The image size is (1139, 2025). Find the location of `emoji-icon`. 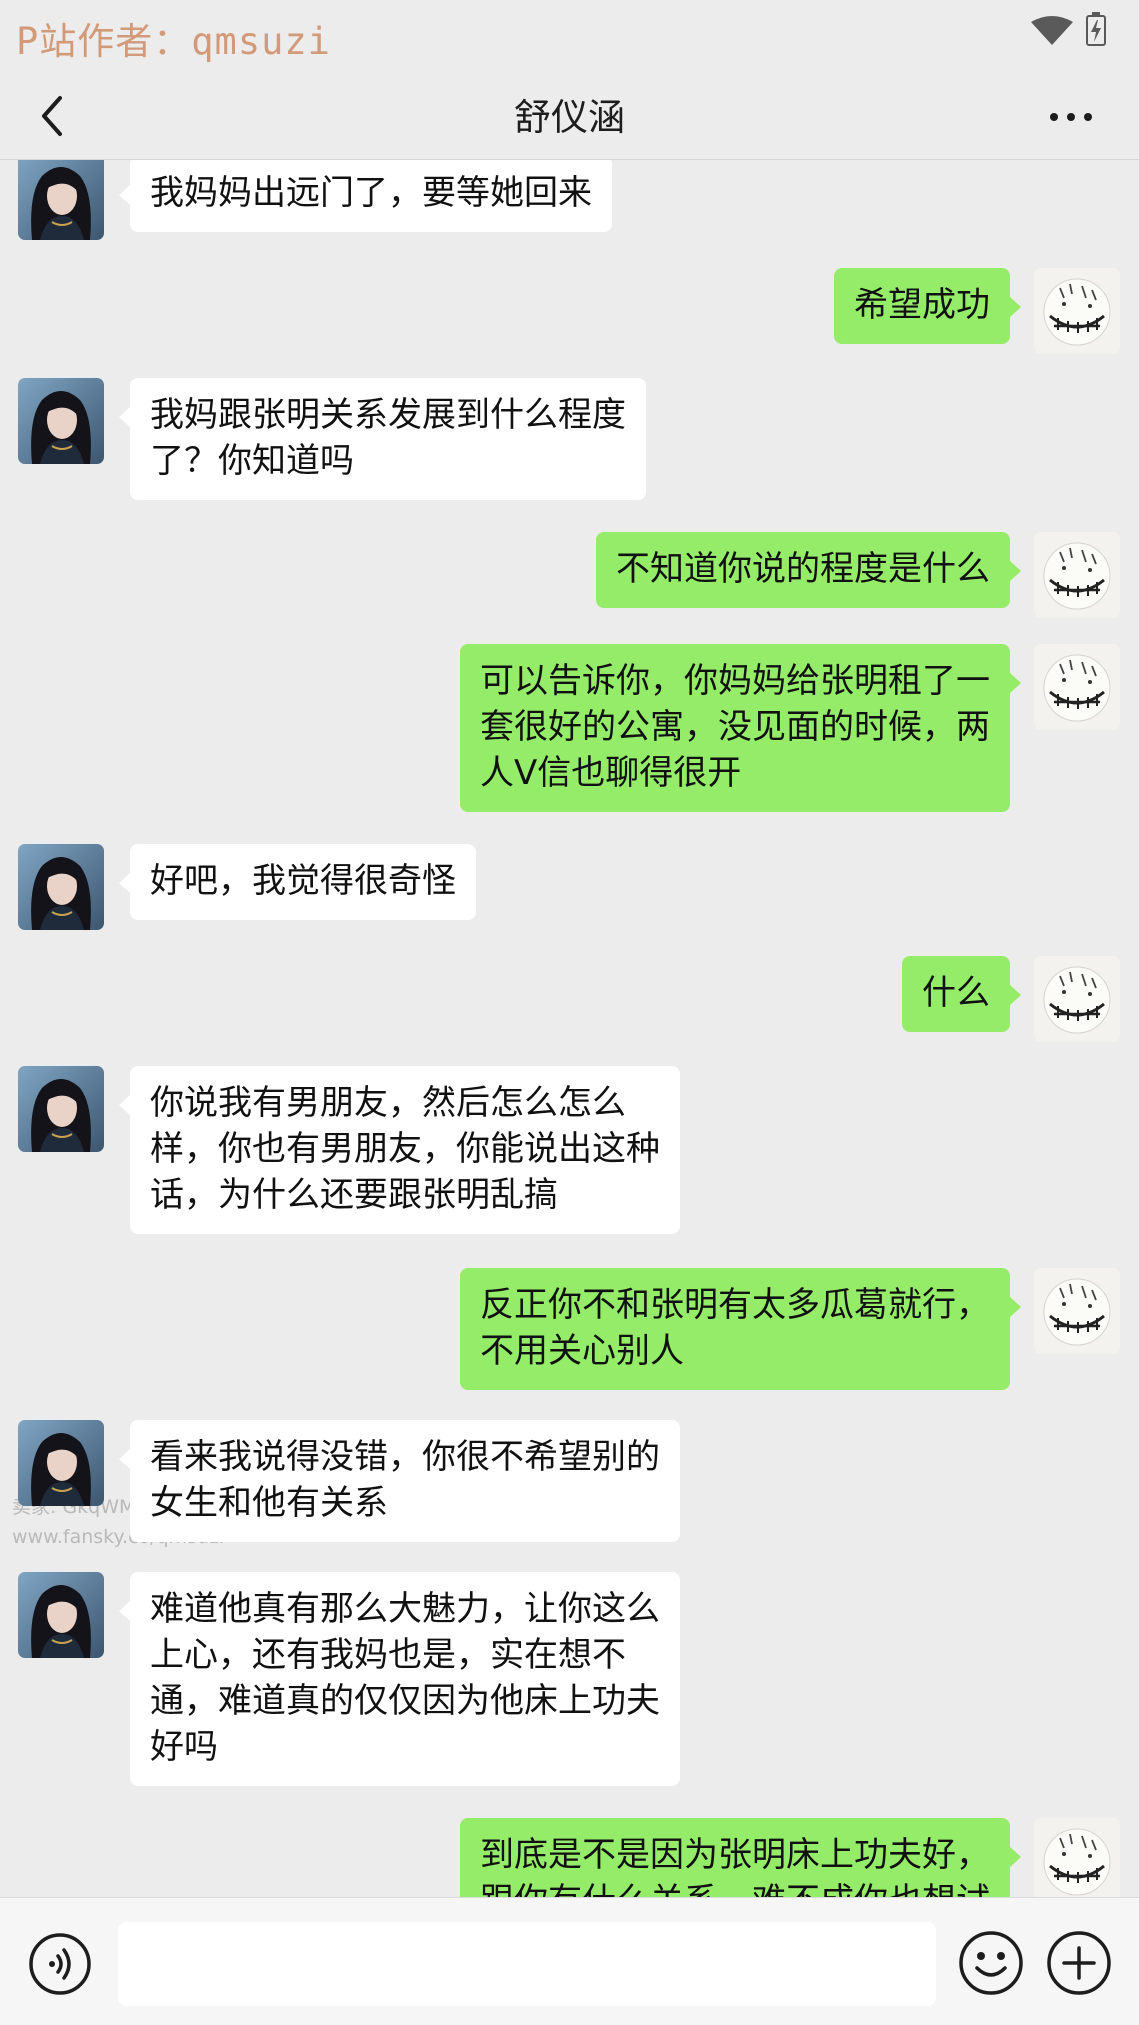

emoji-icon is located at coordinates (991, 1963).